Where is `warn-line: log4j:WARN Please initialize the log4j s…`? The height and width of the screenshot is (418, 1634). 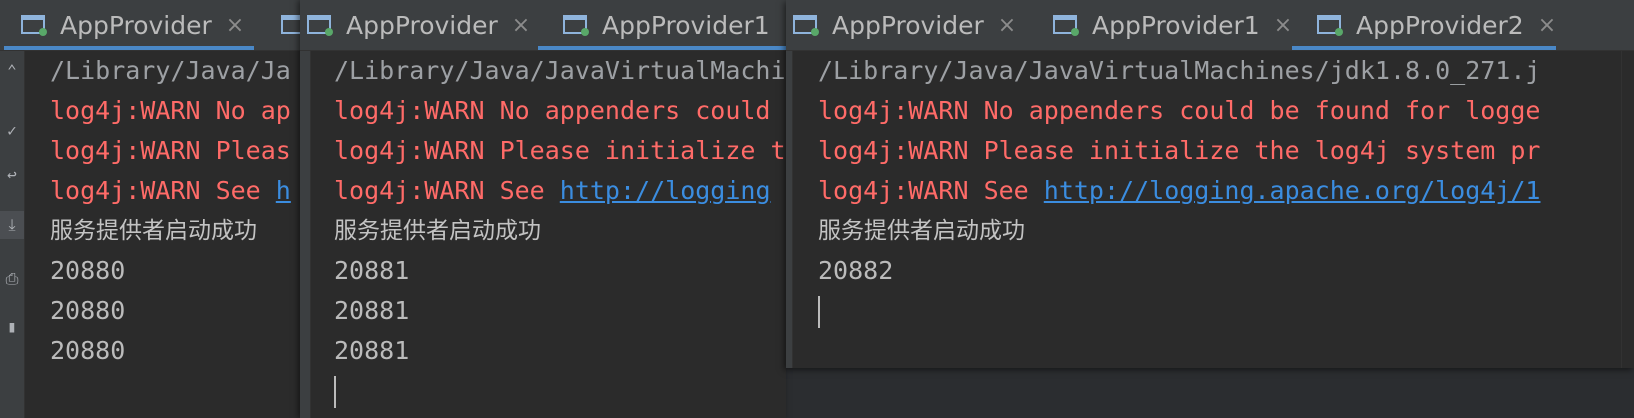 warn-line: log4j:WARN Please initialize the log4j s… is located at coordinates (1179, 150).